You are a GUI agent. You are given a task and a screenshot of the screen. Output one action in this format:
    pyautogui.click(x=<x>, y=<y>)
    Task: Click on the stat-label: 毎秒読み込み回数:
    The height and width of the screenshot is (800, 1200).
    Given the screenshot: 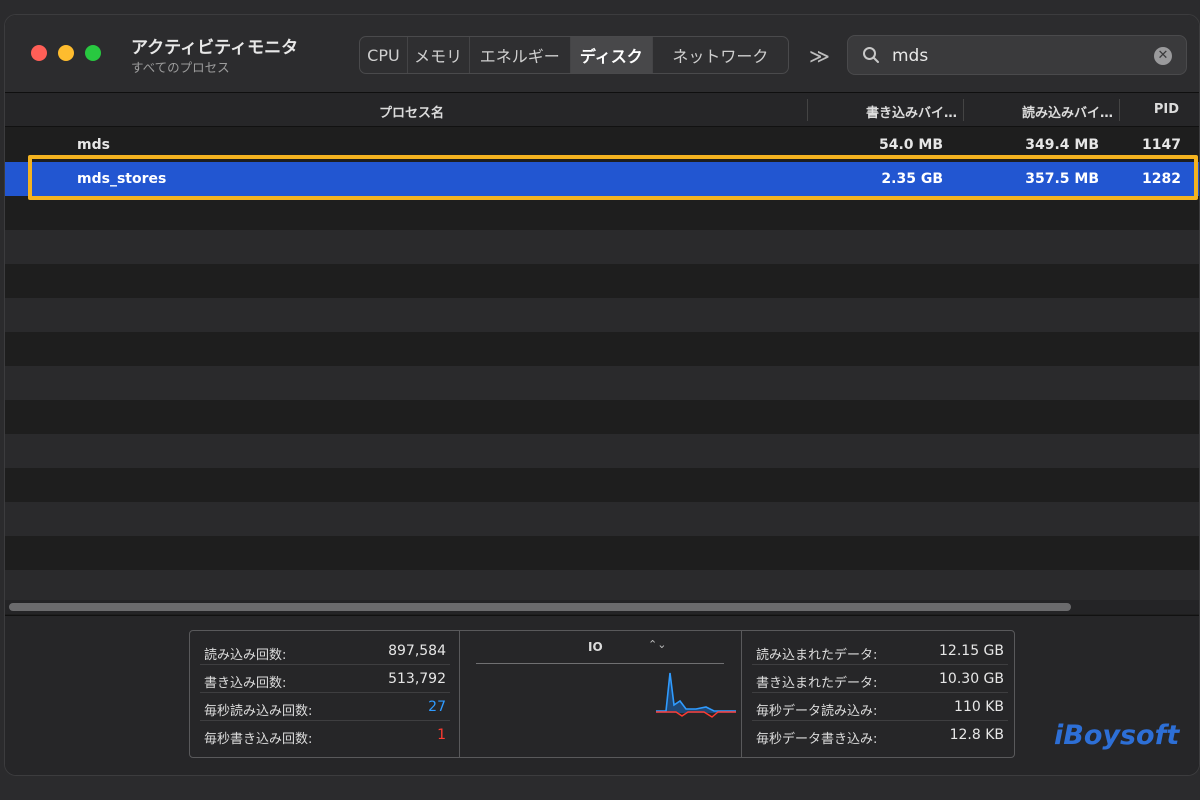 What is the action you would take?
    pyautogui.click(x=258, y=711)
    